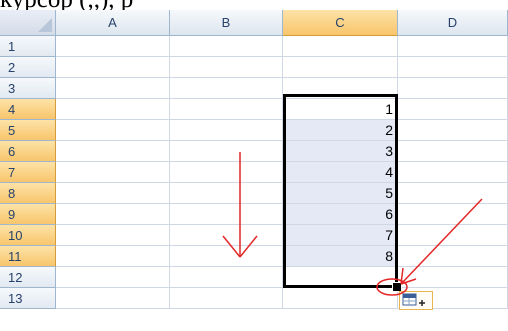 This screenshot has height=331, width=508. I want to click on column-header-d: D, so click(453, 23).